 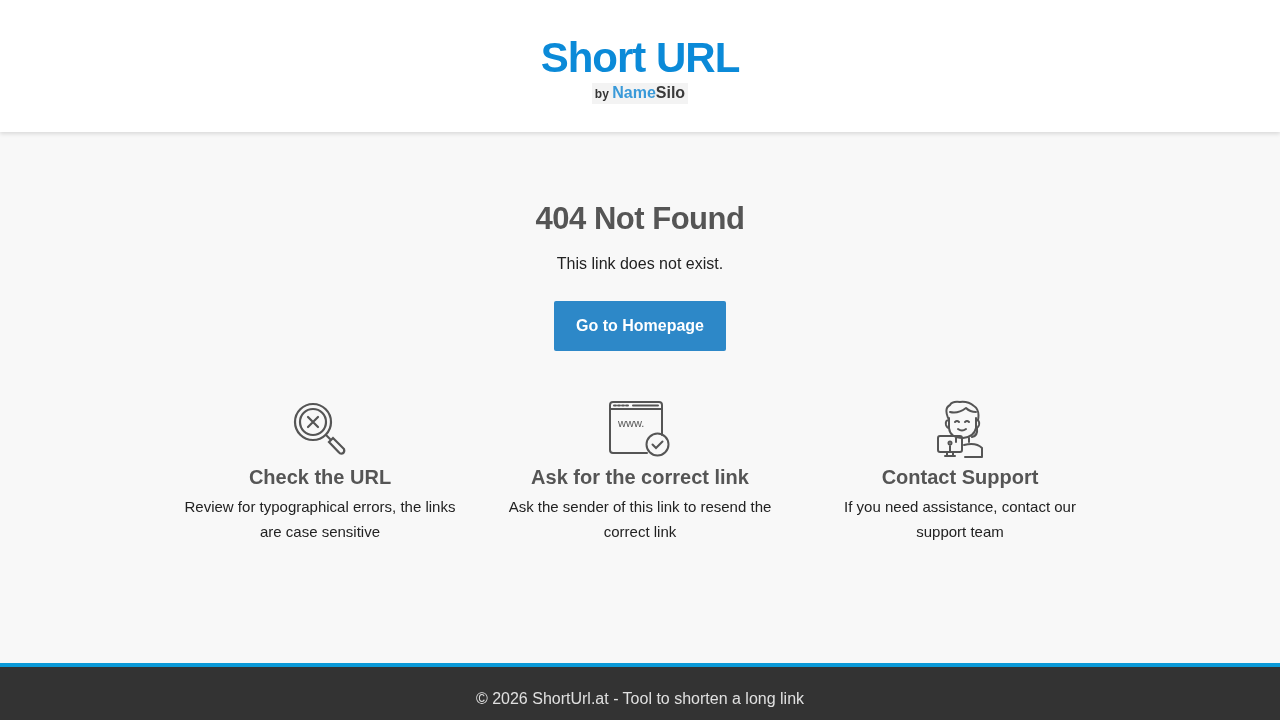 What do you see at coordinates (640, 93) in the screenshot?
I see `logo-byline: by NameSilo` at bounding box center [640, 93].